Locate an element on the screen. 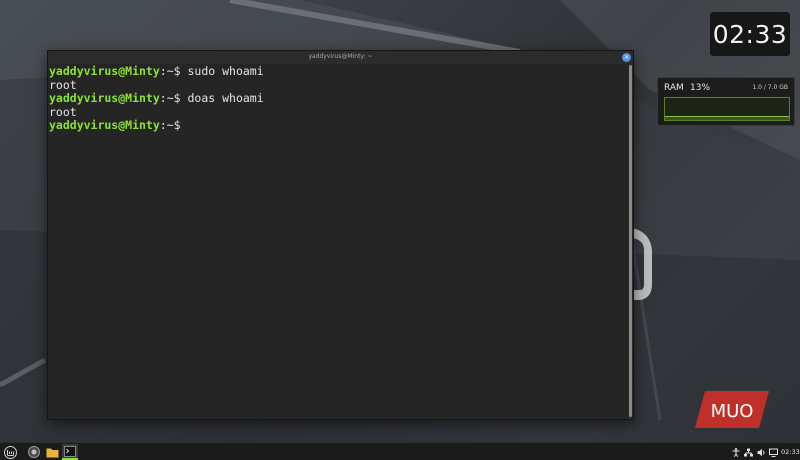 The image size is (800, 460). taskbar-clock: 02:33 is located at coordinates (790, 452).